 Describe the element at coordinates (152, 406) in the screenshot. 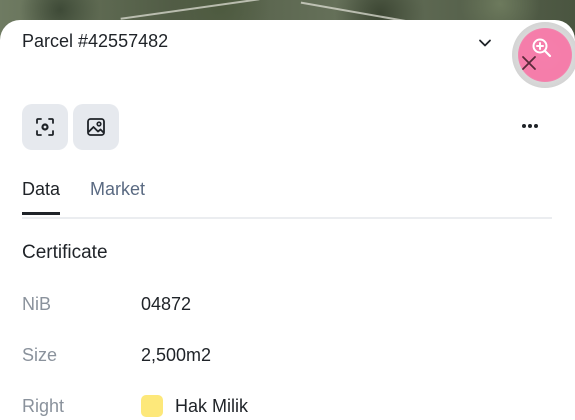

I see `right-color-swatch` at that location.